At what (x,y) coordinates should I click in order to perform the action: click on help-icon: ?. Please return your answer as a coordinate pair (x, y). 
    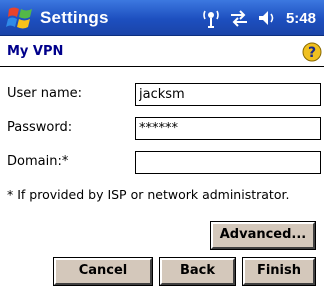
    Looking at the image, I should click on (312, 52).